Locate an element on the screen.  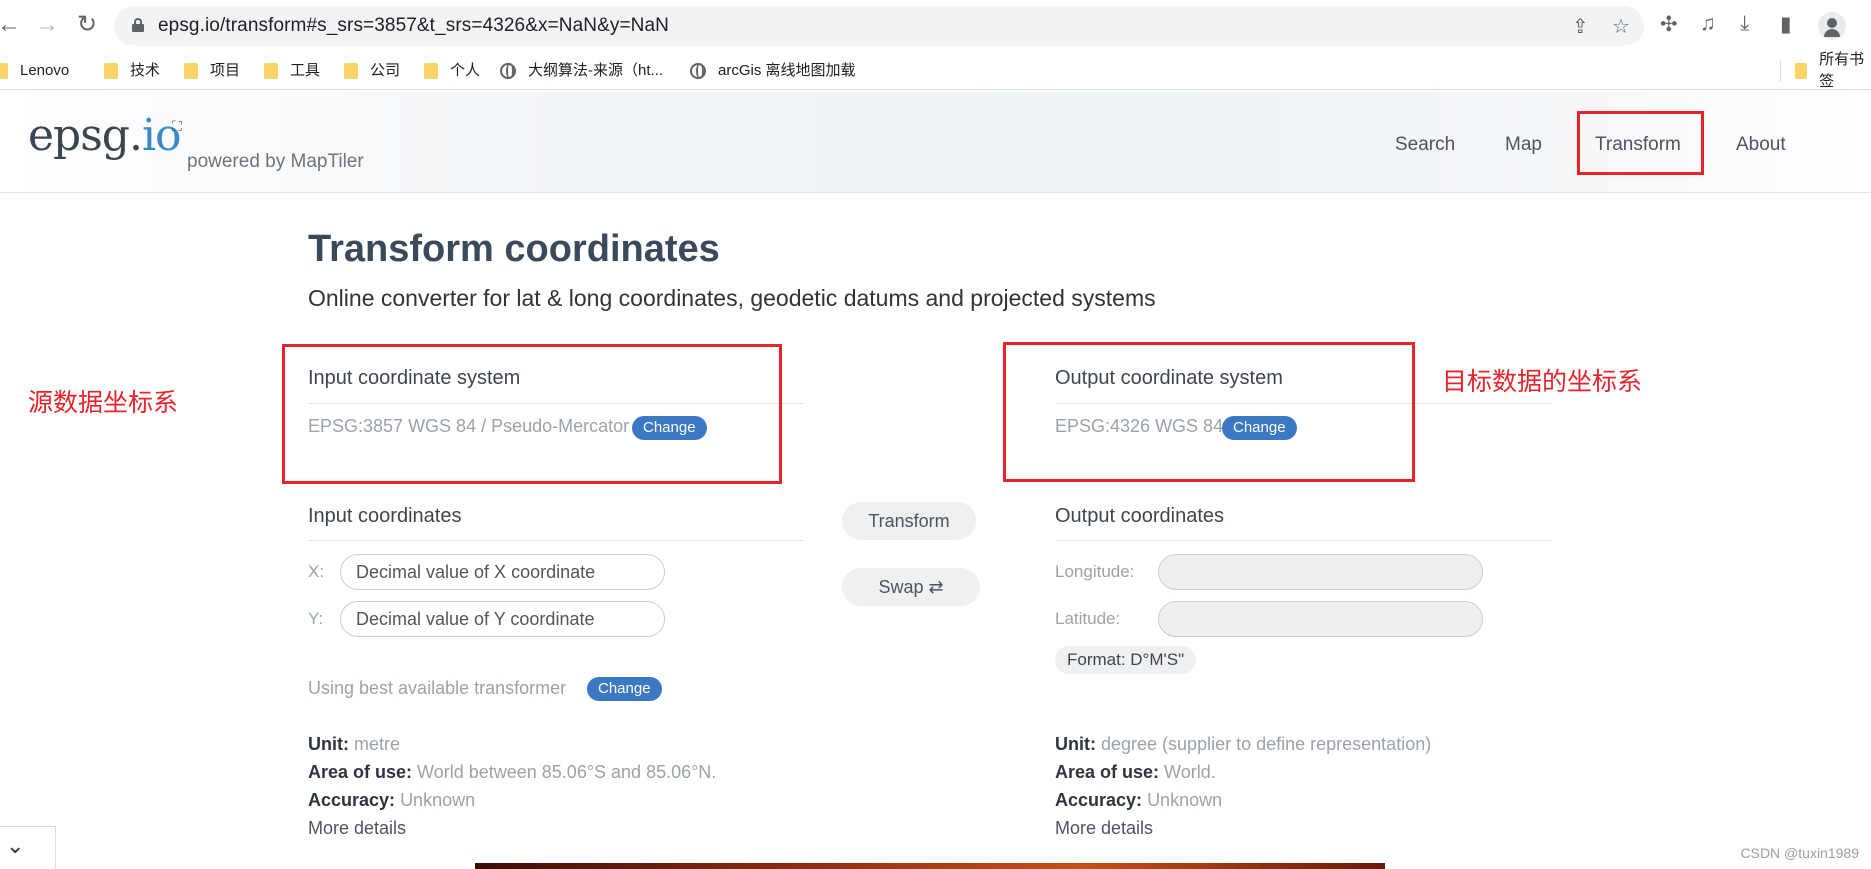
y-label: Y: is located at coordinates (316, 618).